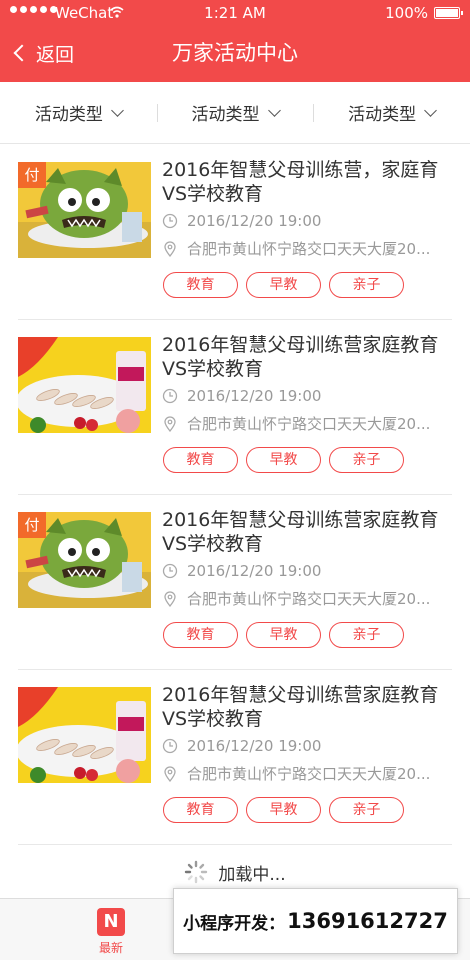 This screenshot has width=470, height=960. I want to click on divider, so click(235, 844).